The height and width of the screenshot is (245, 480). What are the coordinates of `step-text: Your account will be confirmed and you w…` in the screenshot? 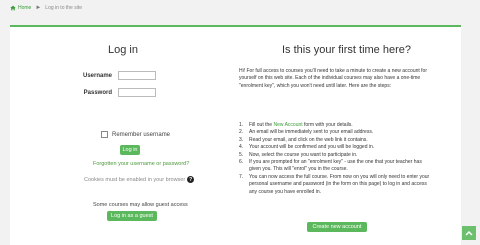 It's located at (312, 147).